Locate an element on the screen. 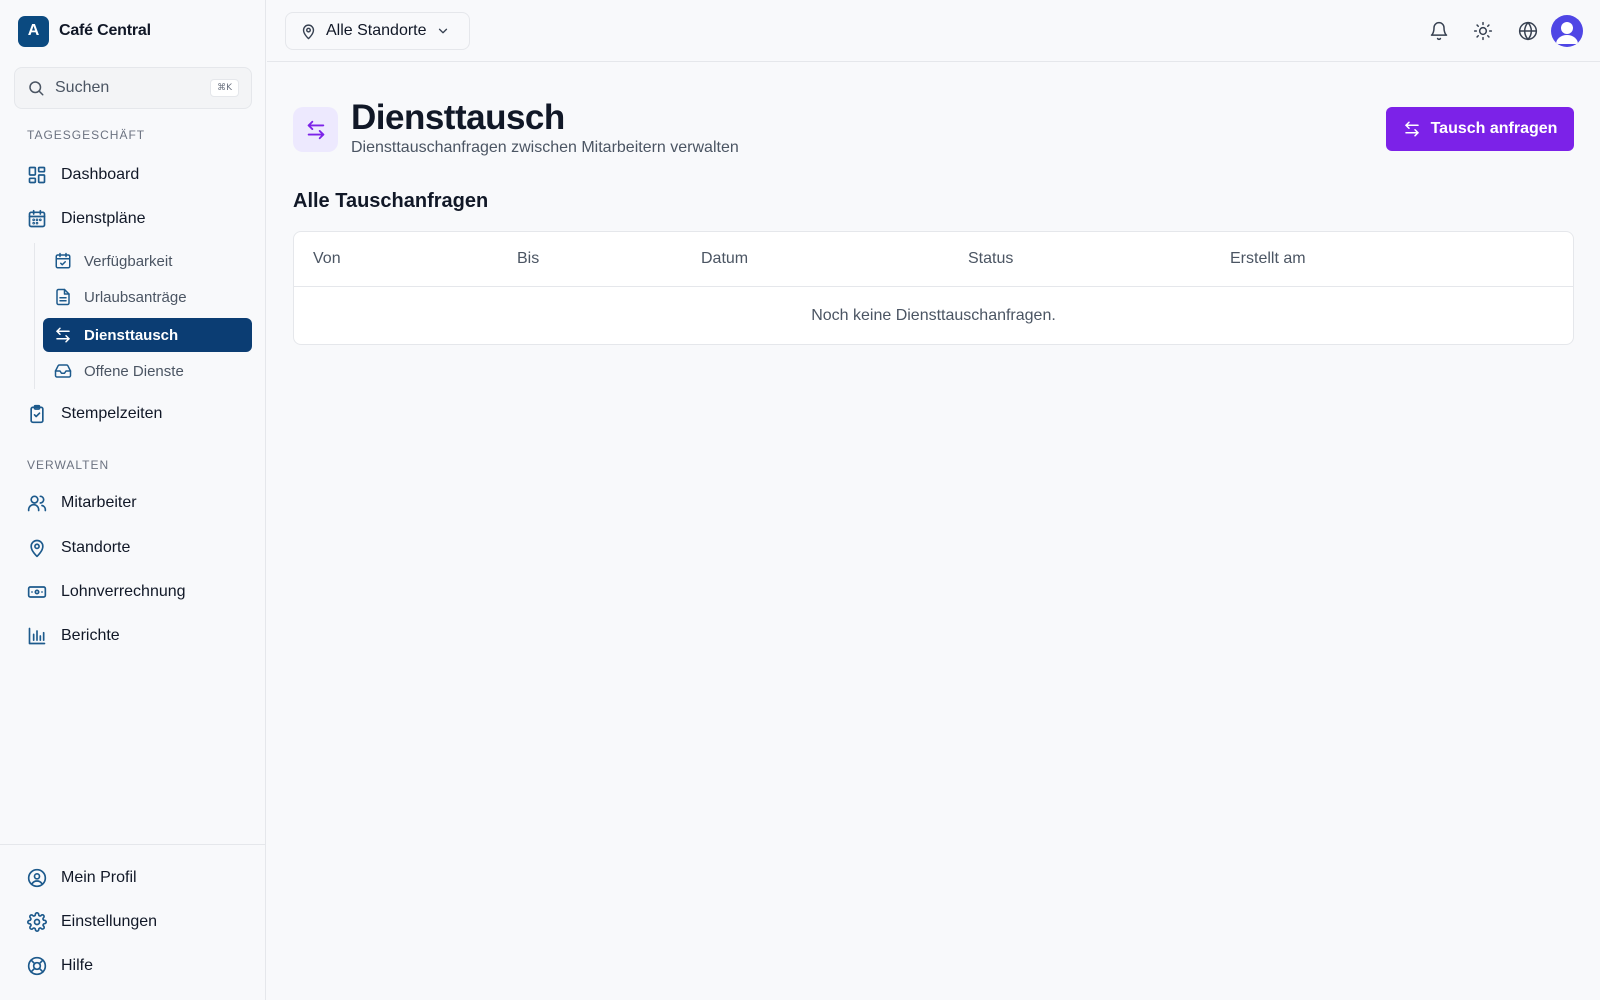 This screenshot has height=1000, width=1600. sidebar-item-mitarbeiter: Mitarbeiter is located at coordinates (133, 503).